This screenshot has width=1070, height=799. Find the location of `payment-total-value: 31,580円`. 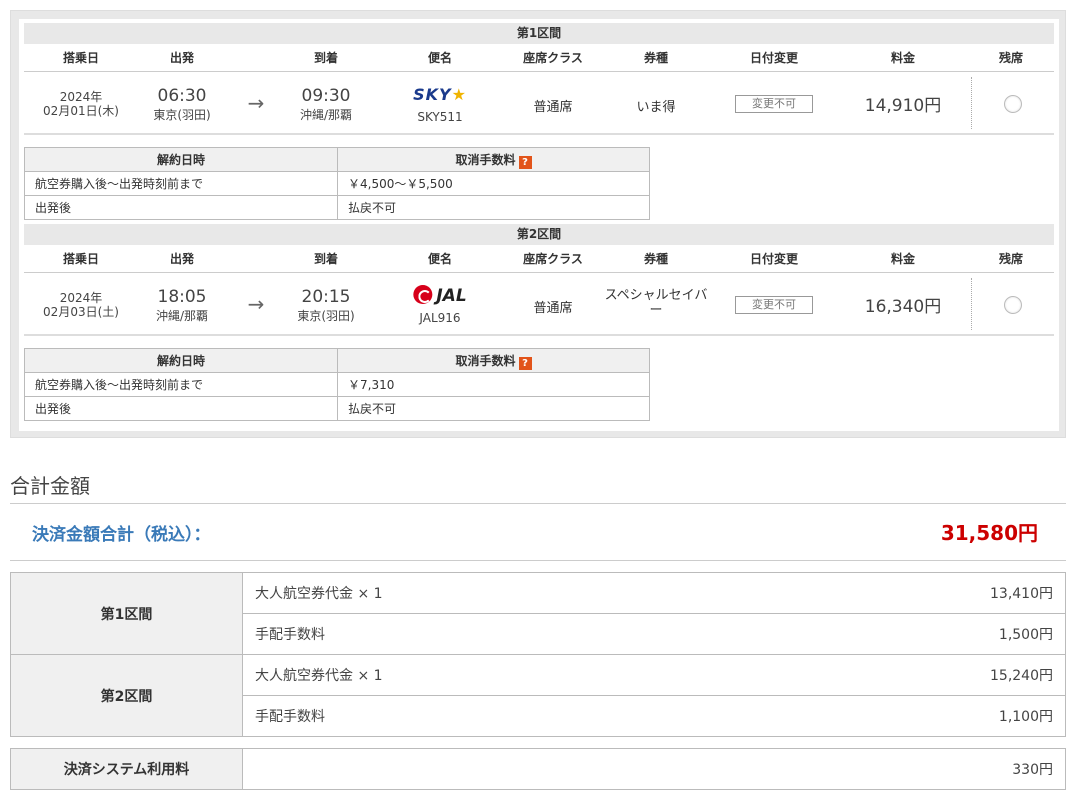

payment-total-value: 31,580円 is located at coordinates (989, 533).